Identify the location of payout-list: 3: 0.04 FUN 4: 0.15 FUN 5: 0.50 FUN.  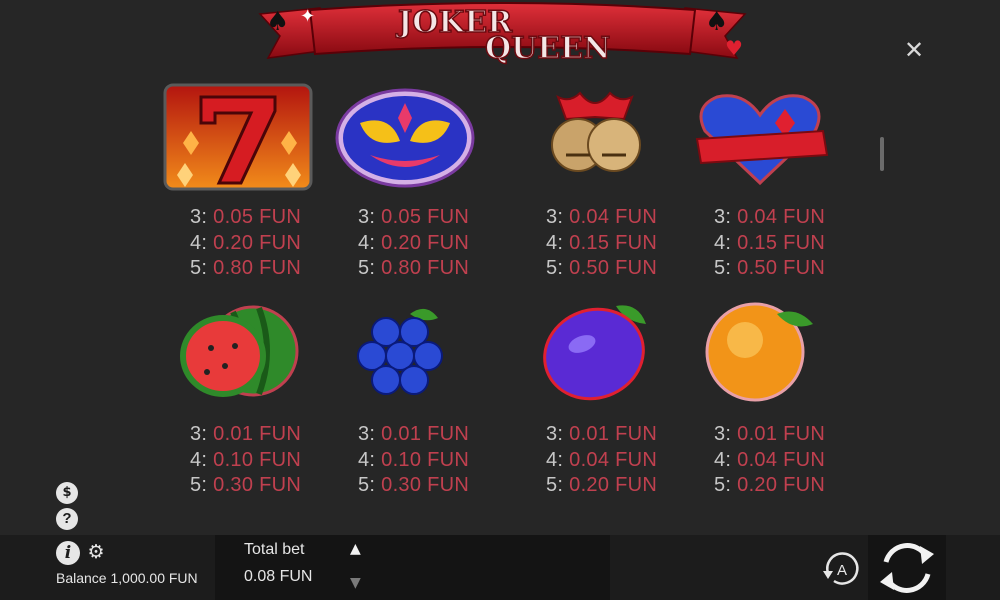
(794, 243).